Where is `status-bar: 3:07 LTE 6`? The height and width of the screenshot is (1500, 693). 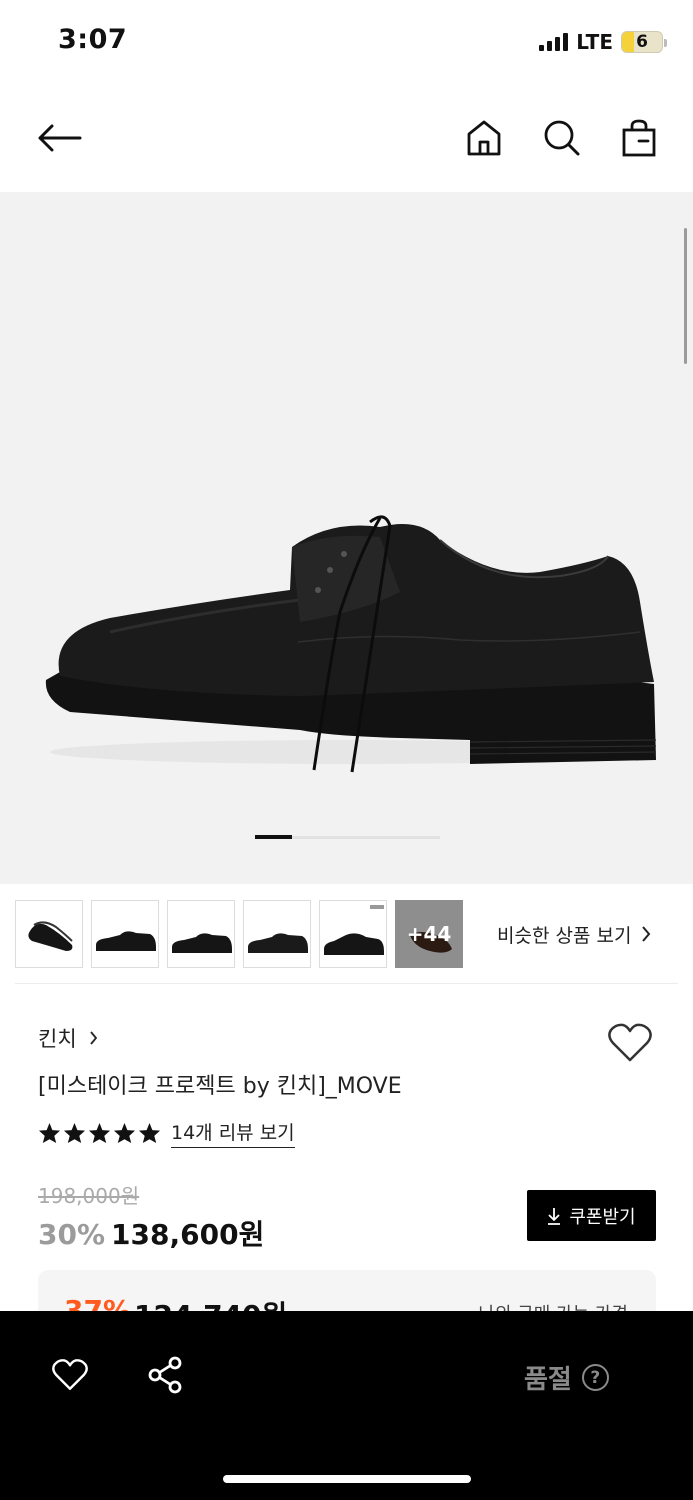
status-bar: 3:07 LTE 6 is located at coordinates (346, 43).